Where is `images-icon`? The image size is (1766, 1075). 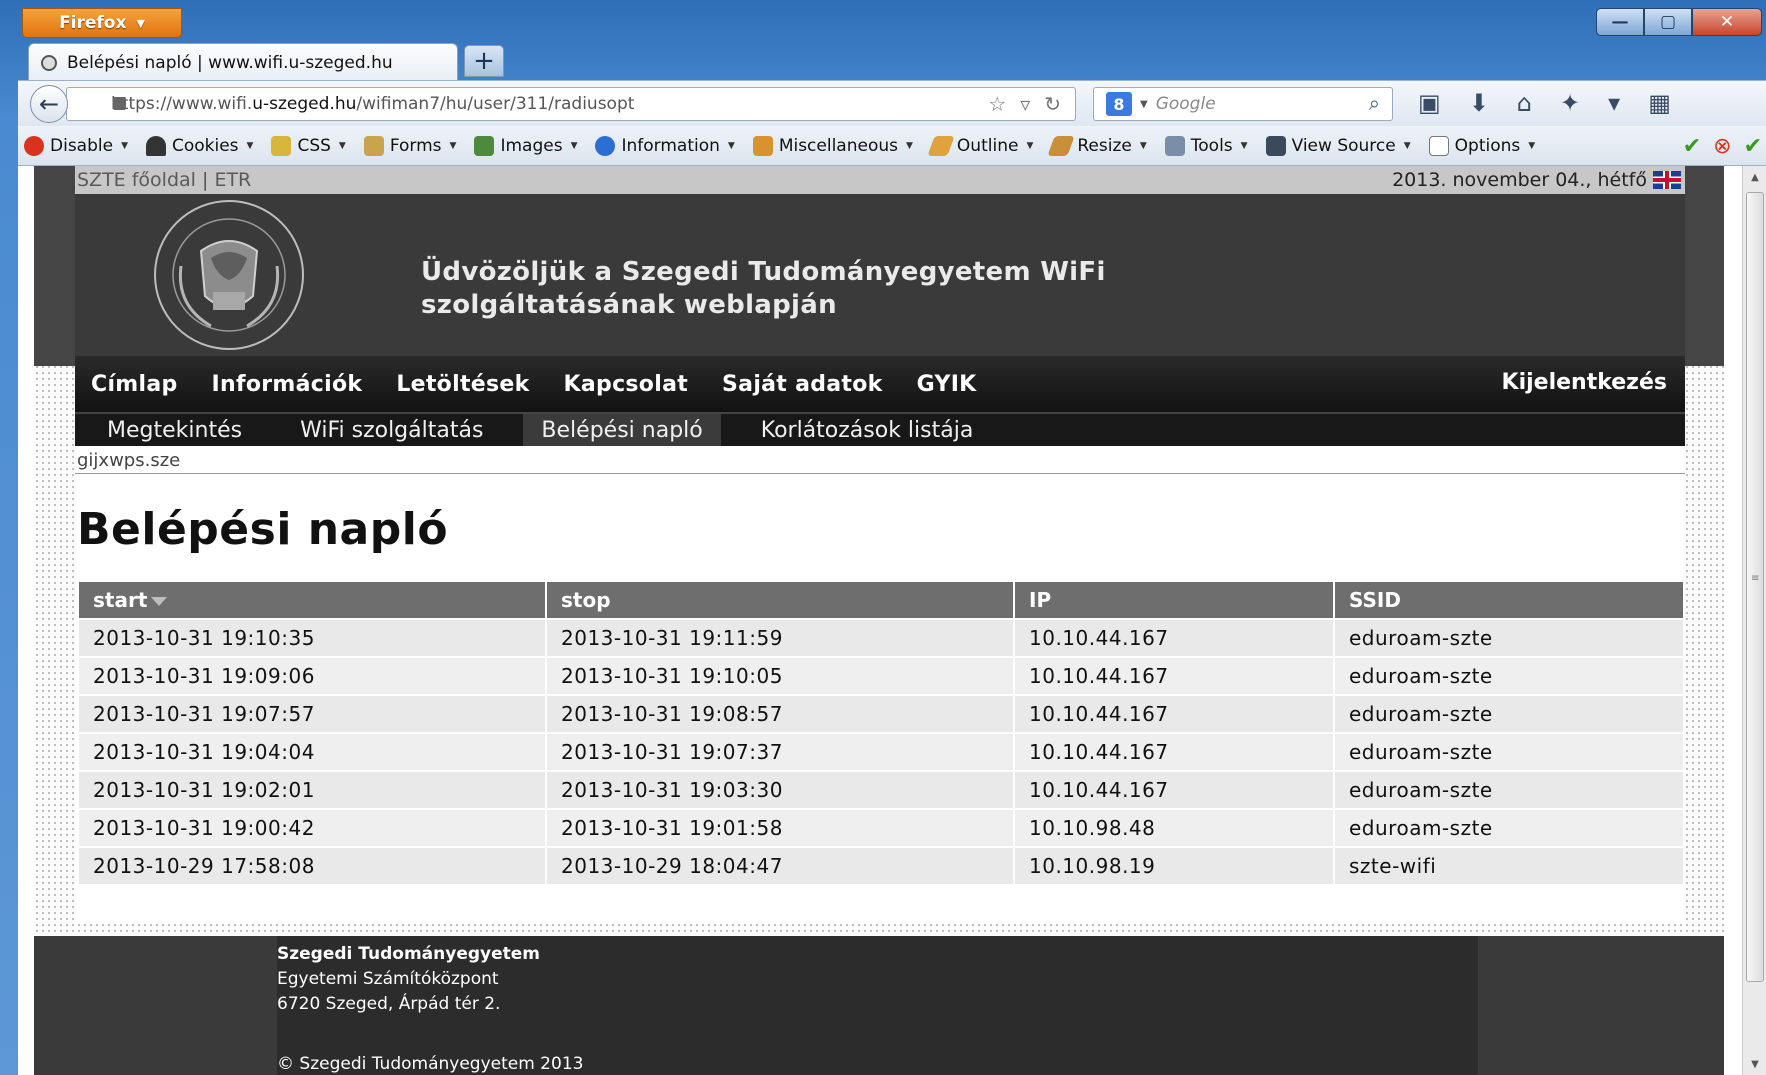 images-icon is located at coordinates (484, 145).